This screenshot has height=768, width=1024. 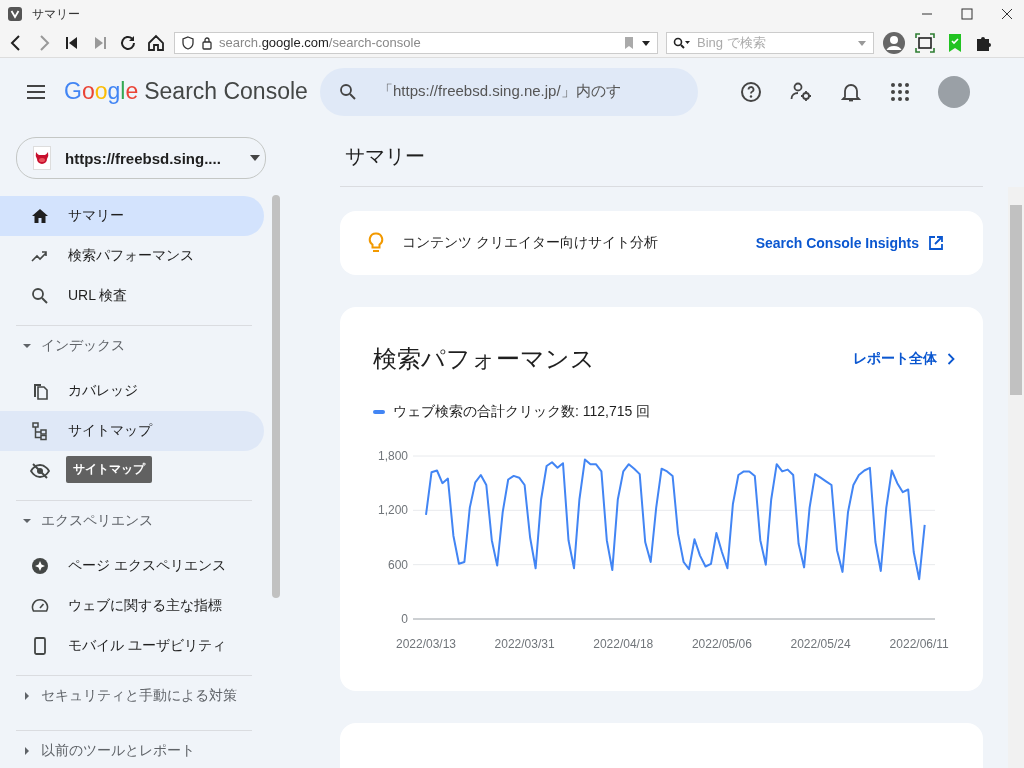 I want to click on legend-text: ウェブ検索の合計クリック数: 112,715 回, so click(x=522, y=412).